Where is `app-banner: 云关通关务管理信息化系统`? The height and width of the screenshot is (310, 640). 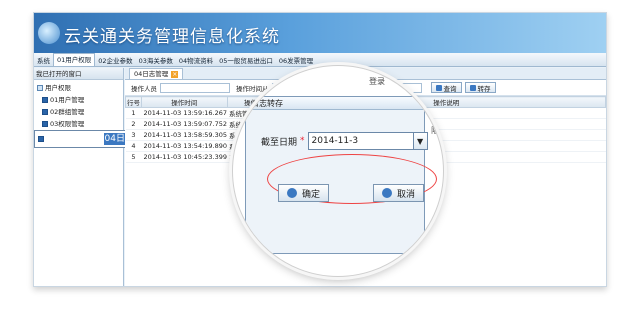 app-banner: 云关通关务管理信息化系统 is located at coordinates (320, 33).